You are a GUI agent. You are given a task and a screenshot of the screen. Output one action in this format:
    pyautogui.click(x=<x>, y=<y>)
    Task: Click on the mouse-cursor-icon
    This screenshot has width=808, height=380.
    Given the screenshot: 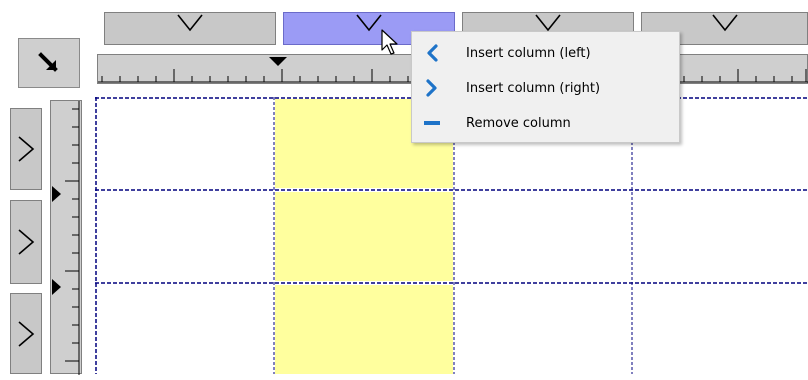 What is the action you would take?
    pyautogui.click(x=389, y=42)
    